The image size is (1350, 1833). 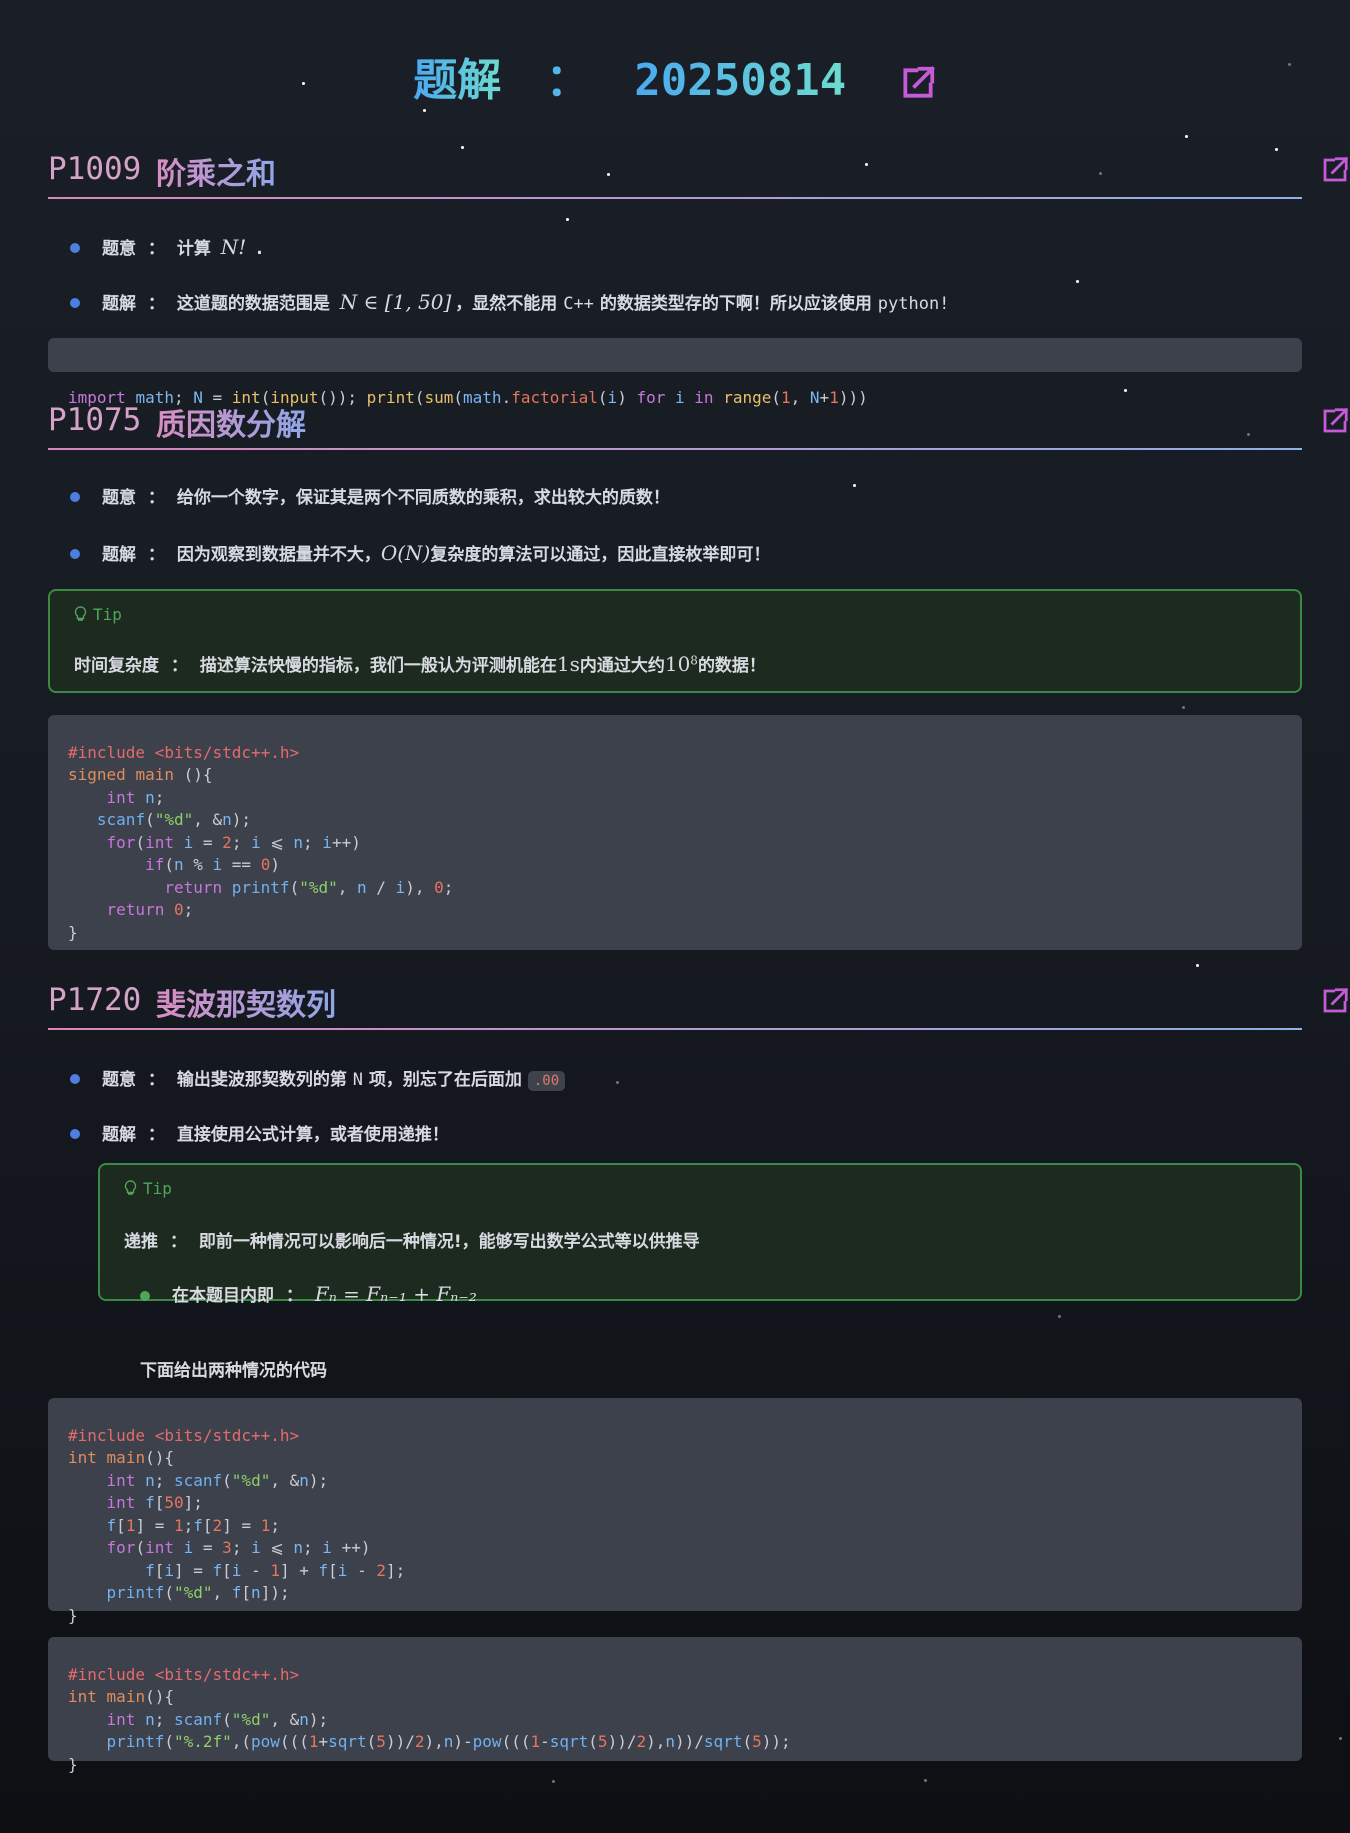 What do you see at coordinates (238, 1547) in the screenshot?
I see `code-line: for(int i = 3; i ⩽ n; i ++)` at bounding box center [238, 1547].